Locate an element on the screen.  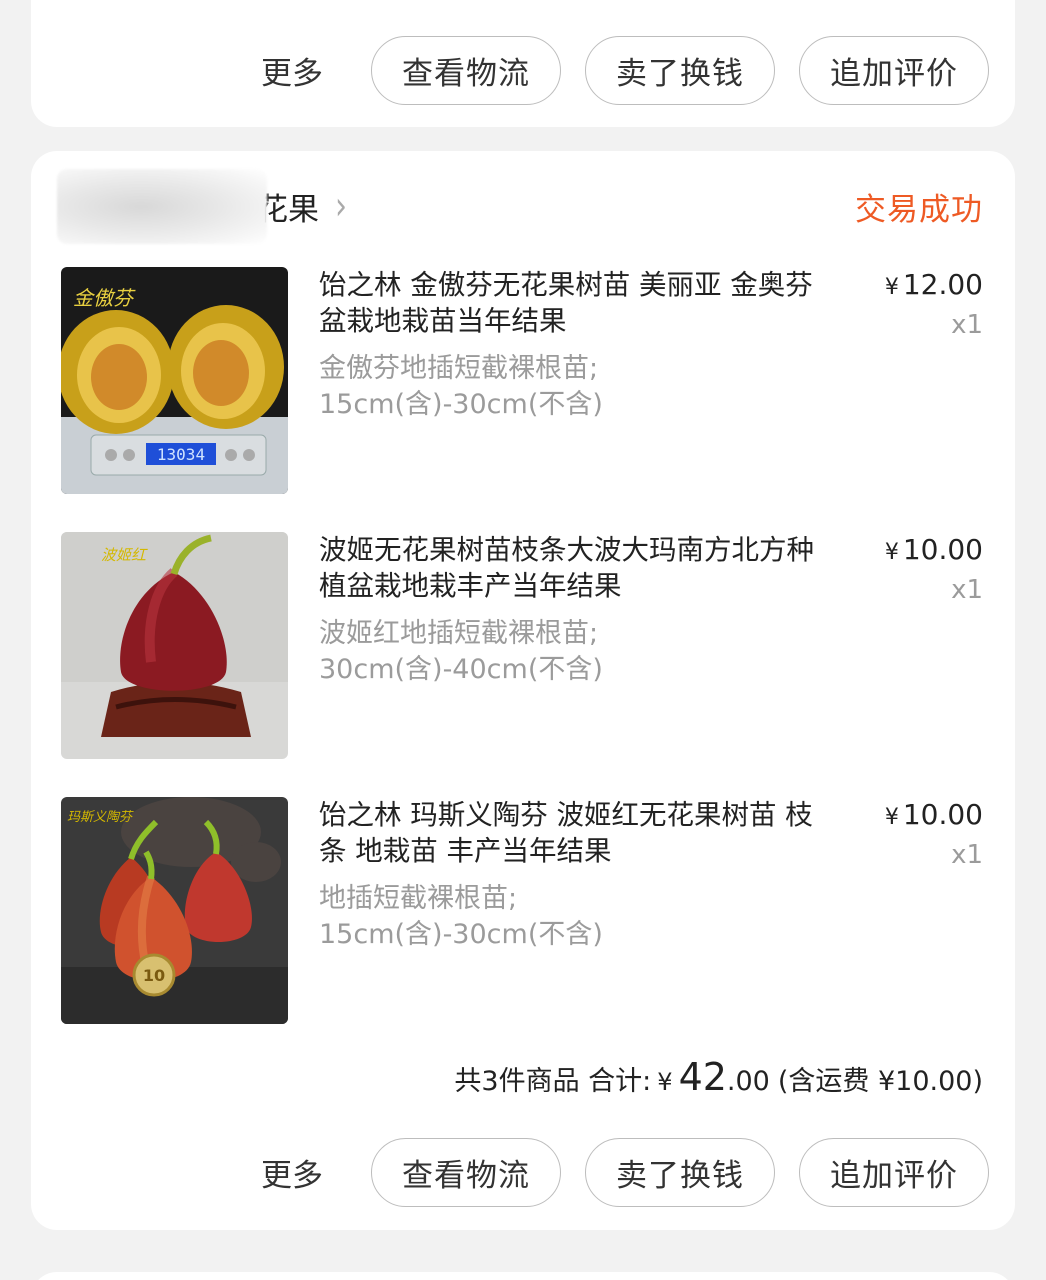
svg-text: 10 is located at coordinates (154, 975).